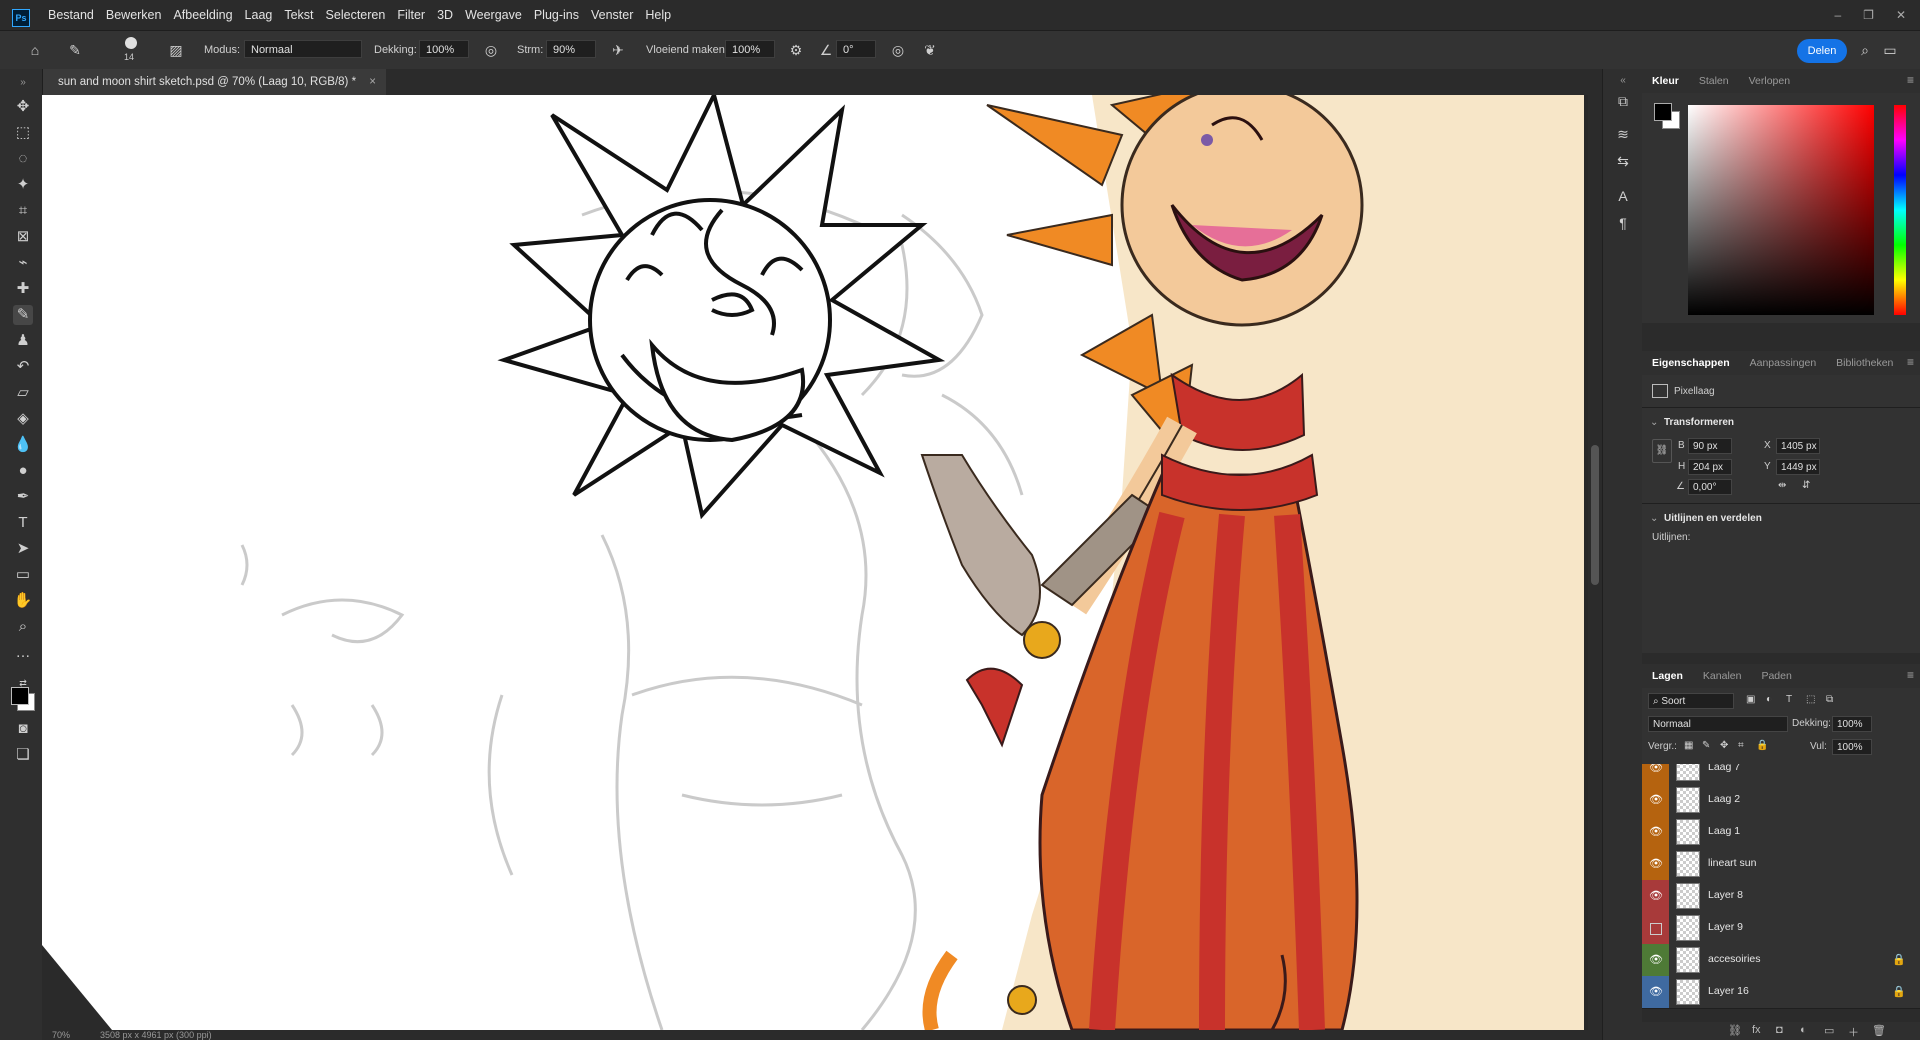 Image resolution: width=1920 pixels, height=1040 pixels. What do you see at coordinates (1781, 832) in the screenshot?
I see `layer-row: 👁 Laag 1` at bounding box center [1781, 832].